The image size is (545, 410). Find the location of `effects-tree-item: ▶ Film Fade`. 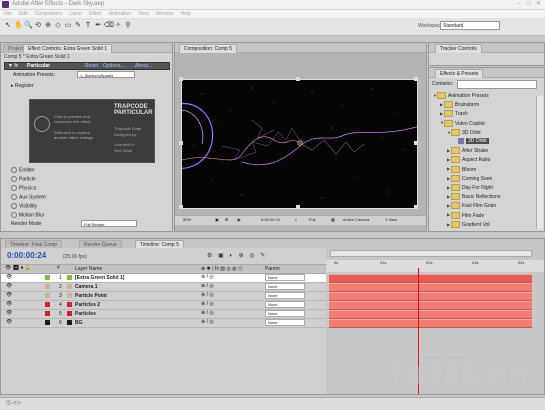

effects-tree-item: ▶ Film Fade is located at coordinates (465, 215).